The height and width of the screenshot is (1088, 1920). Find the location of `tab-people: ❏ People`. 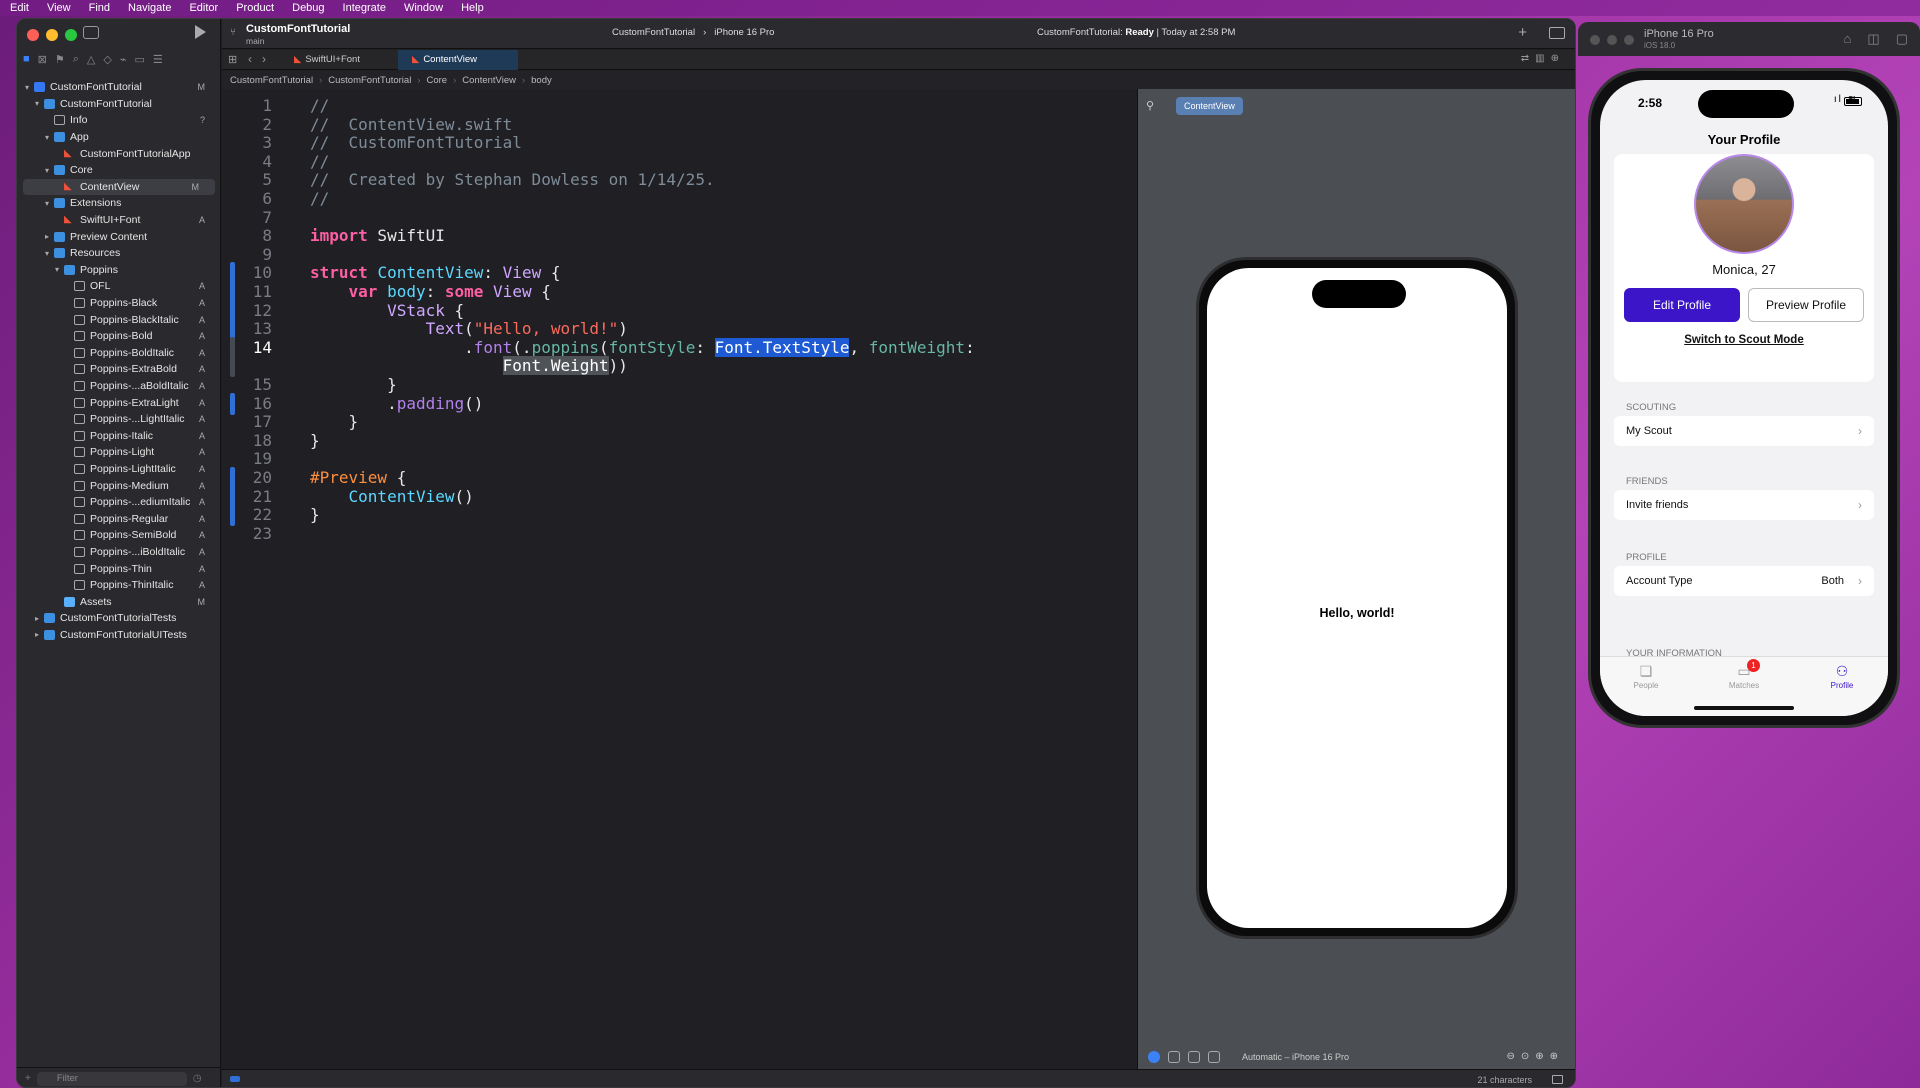

tab-people: ❏ People is located at coordinates (1646, 676).